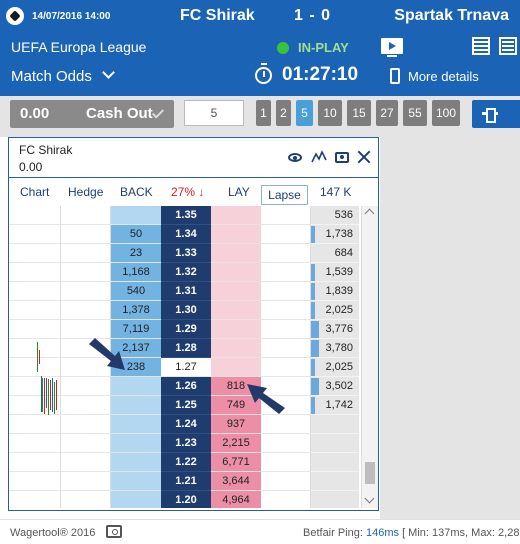 This screenshot has width=520, height=544. I want to click on camera-icon, so click(342, 157).